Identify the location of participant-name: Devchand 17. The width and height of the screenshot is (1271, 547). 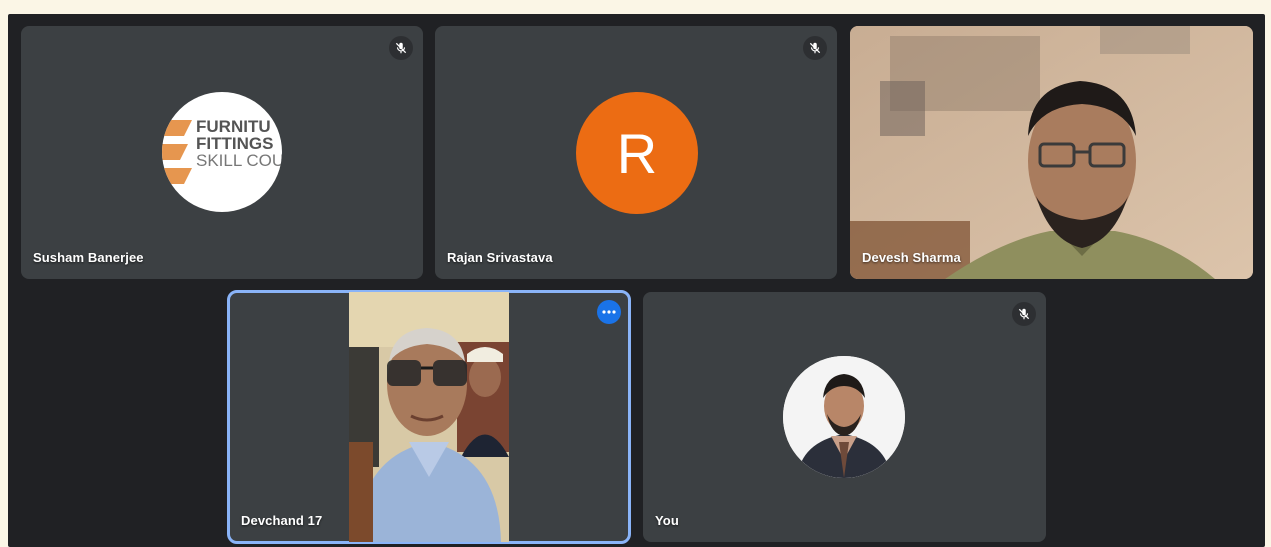
(282, 520).